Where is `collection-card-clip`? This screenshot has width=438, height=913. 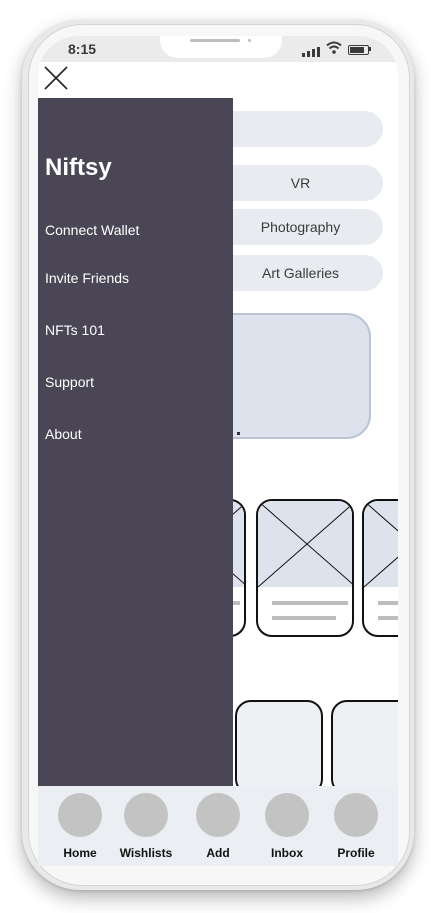 collection-card-clip is located at coordinates (364, 747).